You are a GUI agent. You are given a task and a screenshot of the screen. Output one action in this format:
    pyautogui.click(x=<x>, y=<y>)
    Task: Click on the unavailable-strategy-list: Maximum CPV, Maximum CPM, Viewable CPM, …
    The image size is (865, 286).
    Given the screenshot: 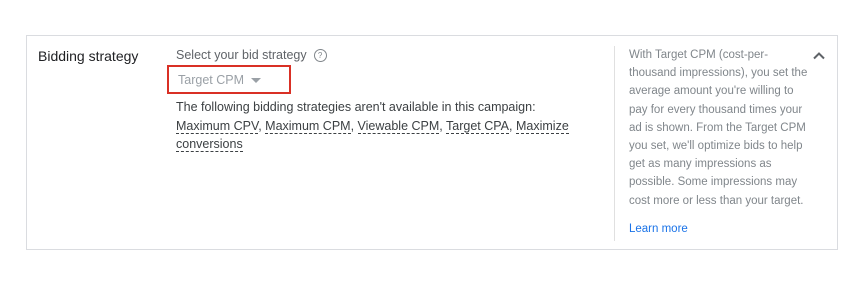 What is the action you would take?
    pyautogui.click(x=372, y=135)
    